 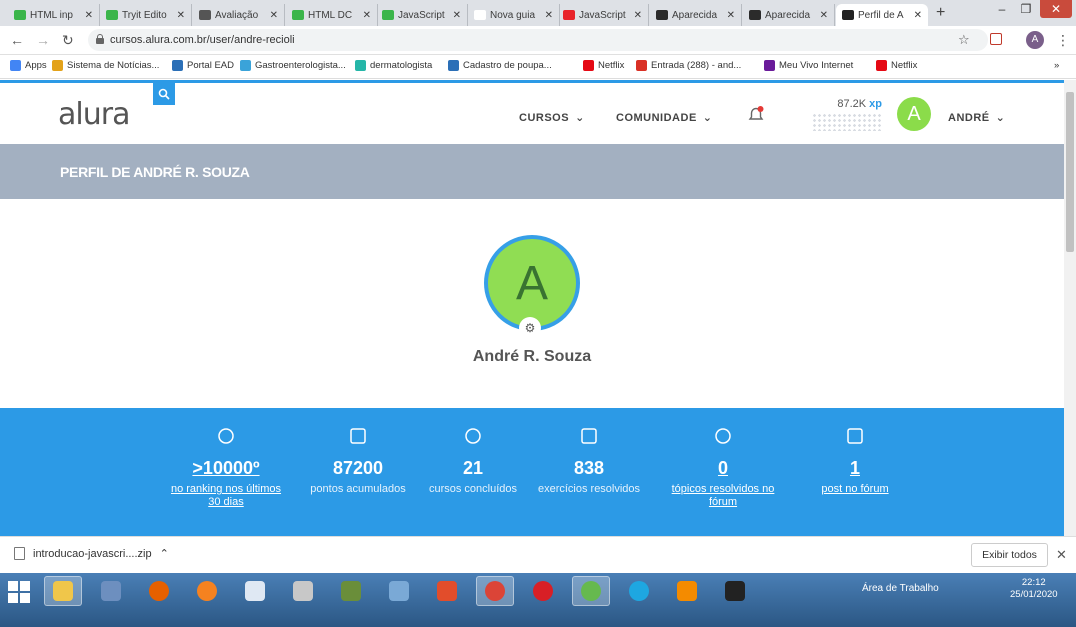 I want to click on taskbar-tool-app-icon, so click(x=303, y=591).